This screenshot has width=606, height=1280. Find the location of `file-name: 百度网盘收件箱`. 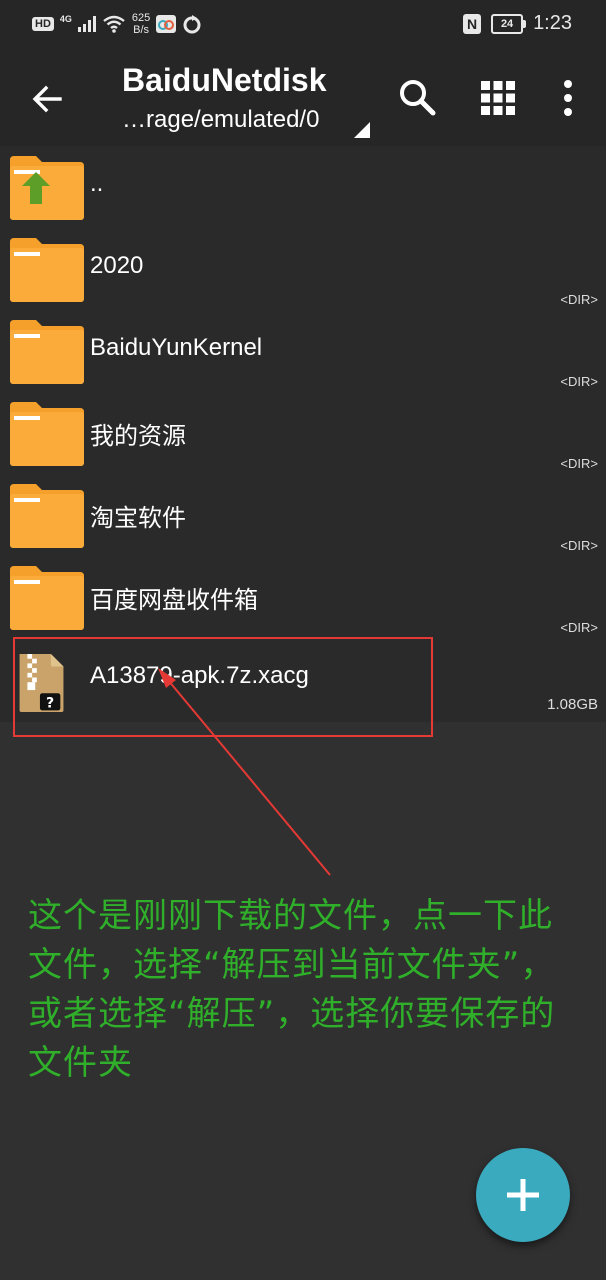

file-name: 百度网盘收件箱 is located at coordinates (174, 600).